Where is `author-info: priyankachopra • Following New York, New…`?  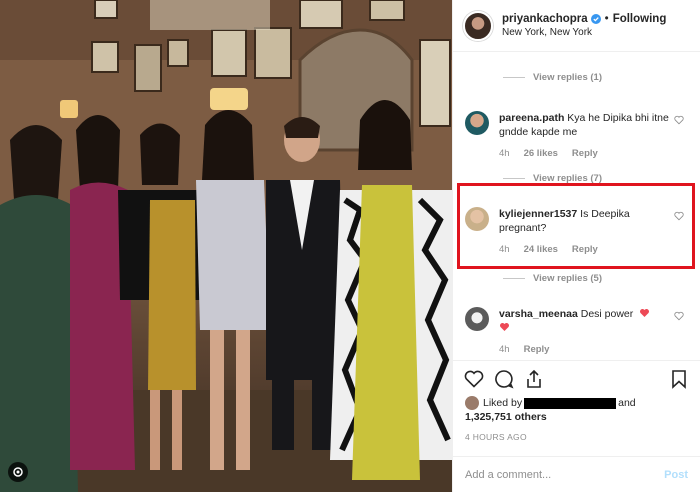
author-info: priyankachopra • Following New York, New… is located at coordinates (584, 26).